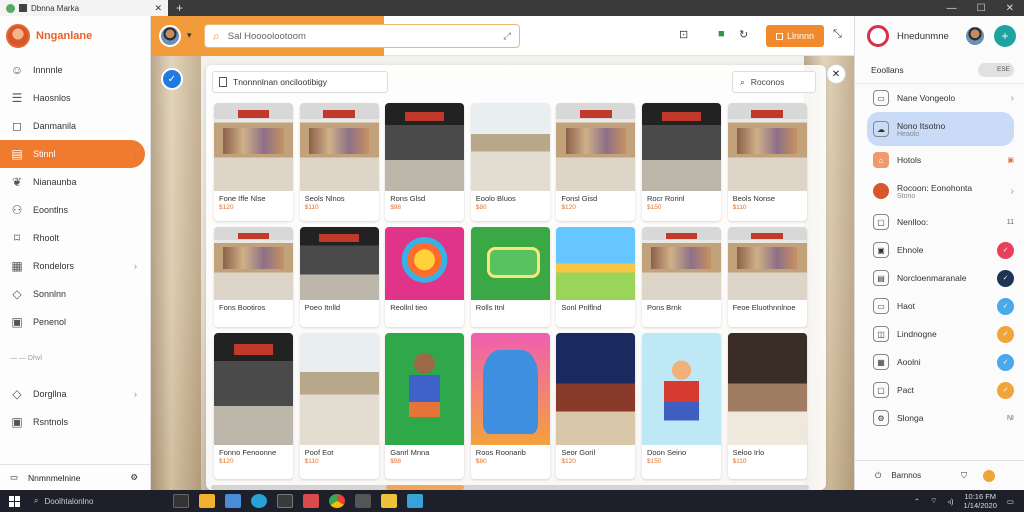  Describe the element at coordinates (774, 82) in the screenshot. I see `panel-search: ⌕ Roconos` at that location.